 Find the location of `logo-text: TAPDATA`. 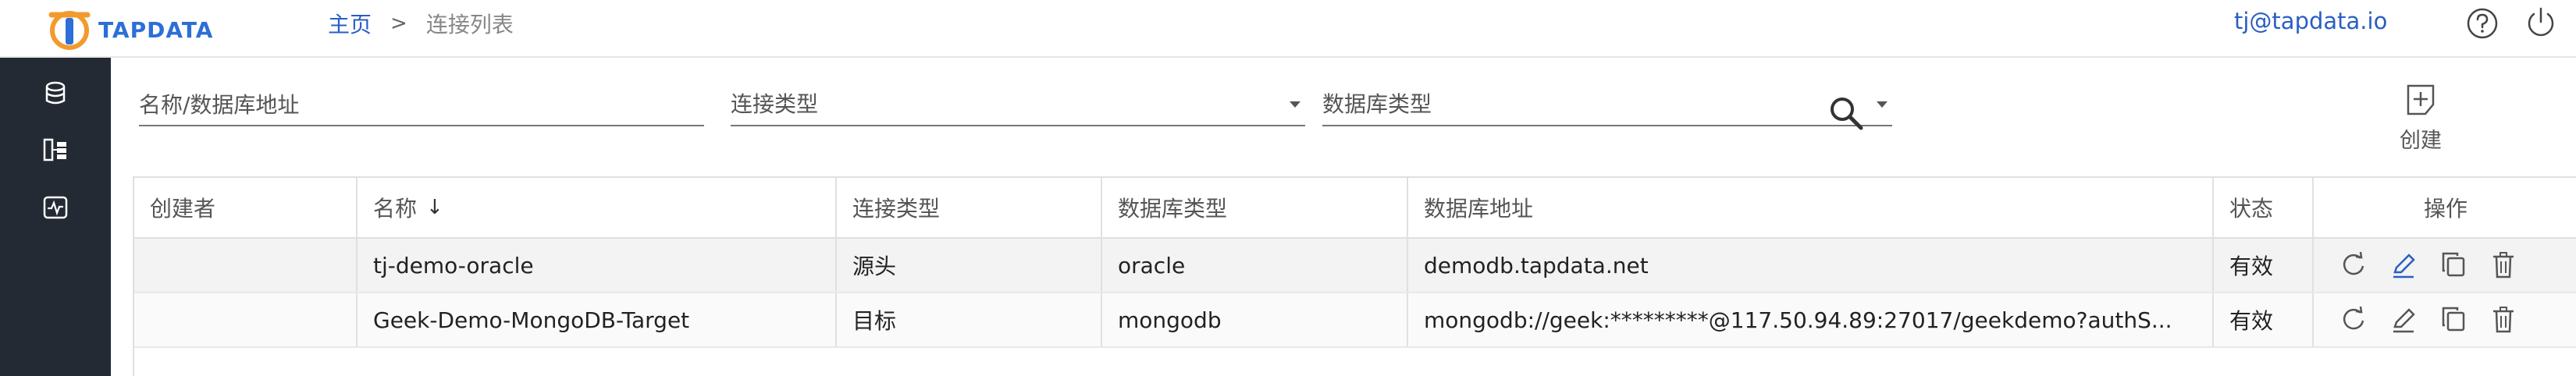

logo-text: TAPDATA is located at coordinates (156, 29).